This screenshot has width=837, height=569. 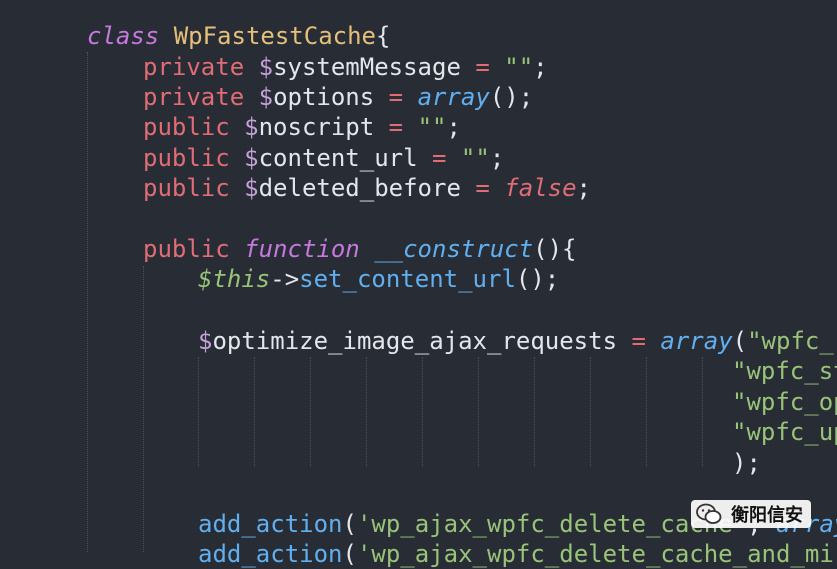 I want to click on watermark-text: 衡阳信安, so click(x=767, y=515).